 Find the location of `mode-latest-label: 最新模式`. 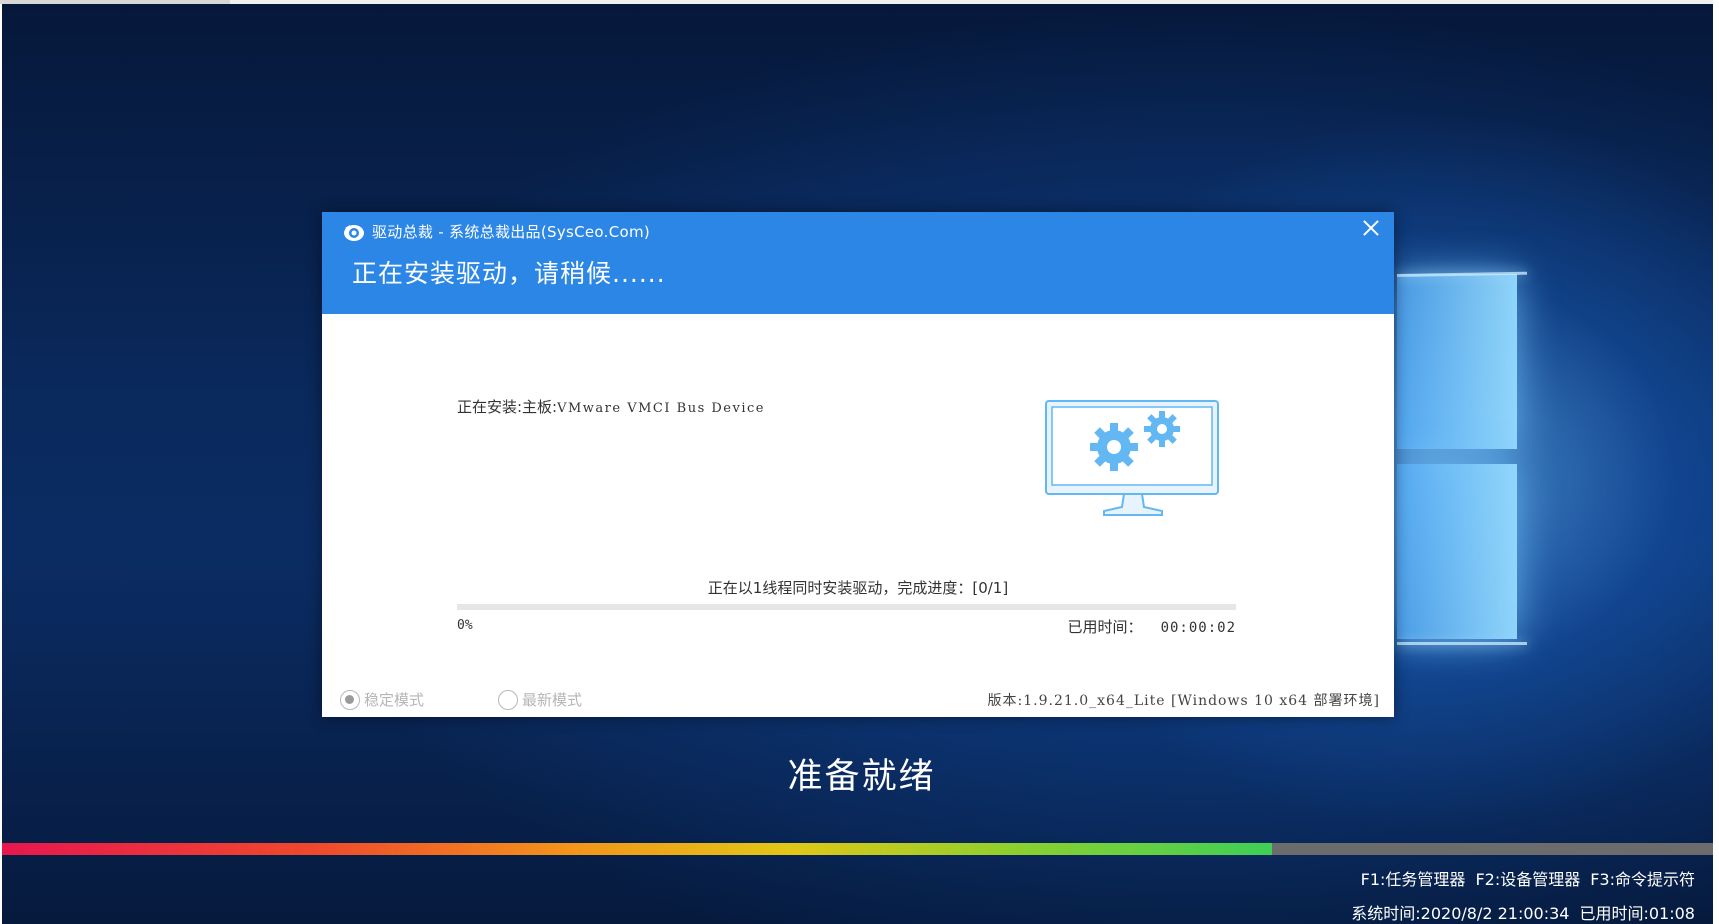

mode-latest-label: 最新模式 is located at coordinates (552, 700).